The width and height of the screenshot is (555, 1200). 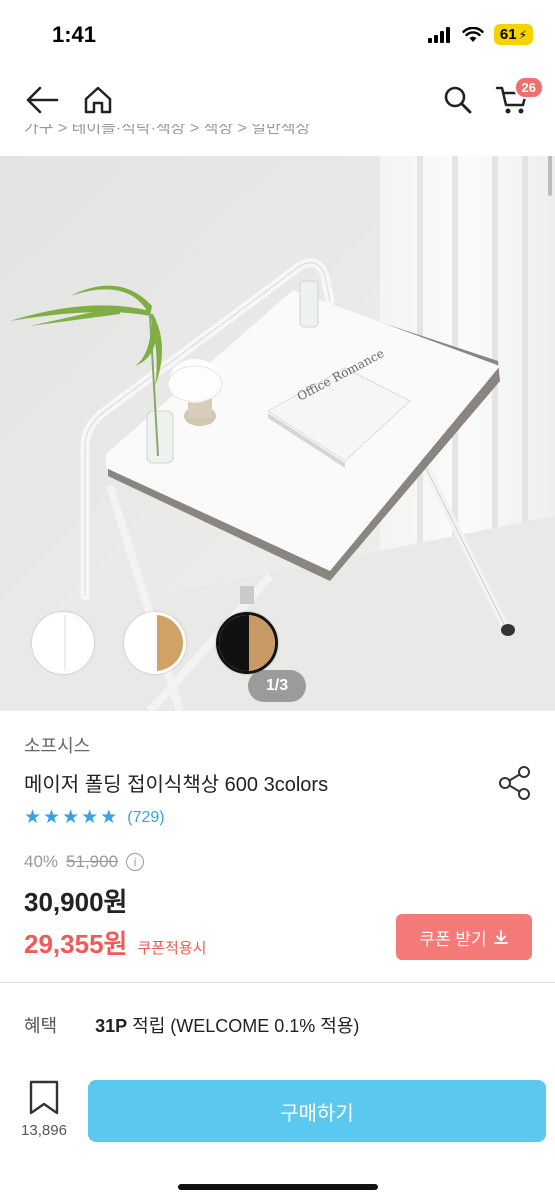 What do you see at coordinates (550, 176) in the screenshot?
I see `page-scrollbar` at bounding box center [550, 176].